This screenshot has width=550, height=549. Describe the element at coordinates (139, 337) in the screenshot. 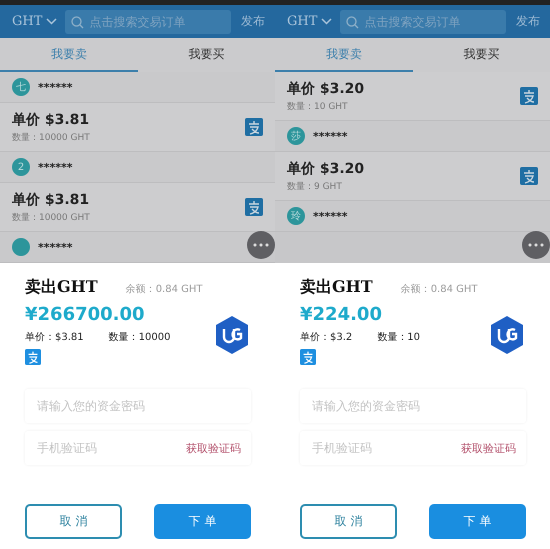

I see `quantity: 数量：10000` at that location.